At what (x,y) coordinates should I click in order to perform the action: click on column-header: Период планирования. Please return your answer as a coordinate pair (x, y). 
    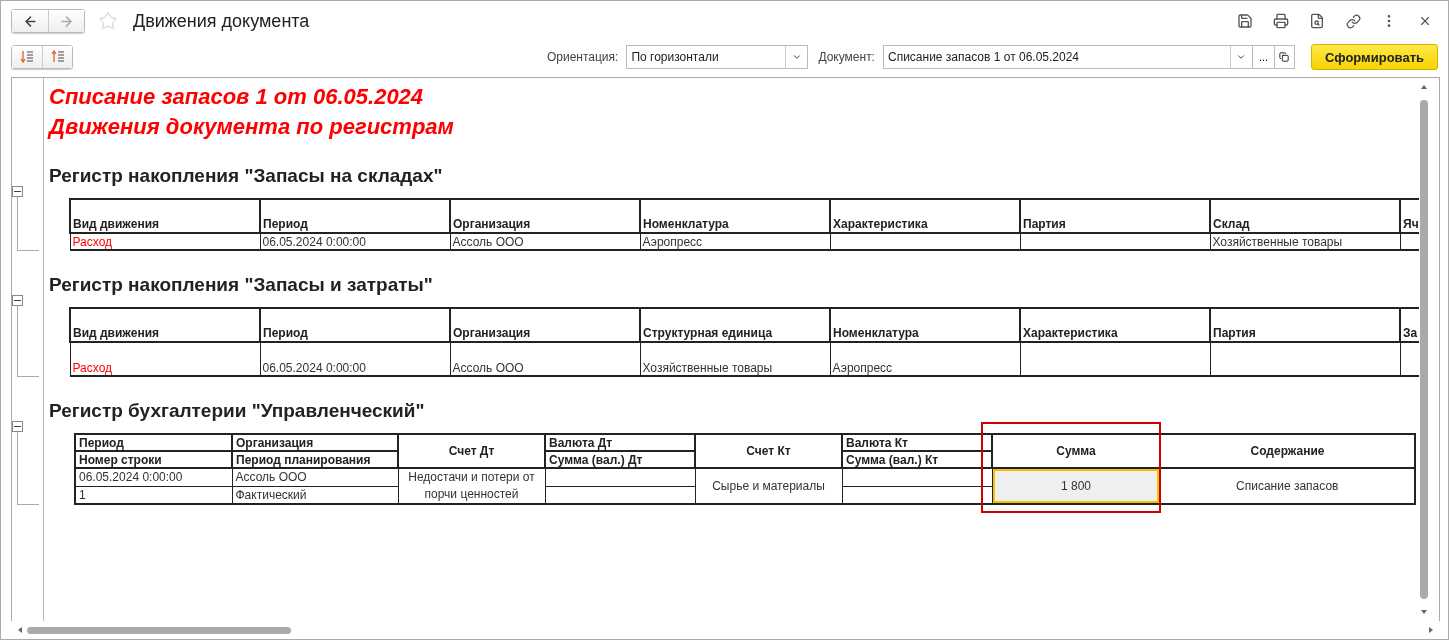
    Looking at the image, I should click on (315, 459).